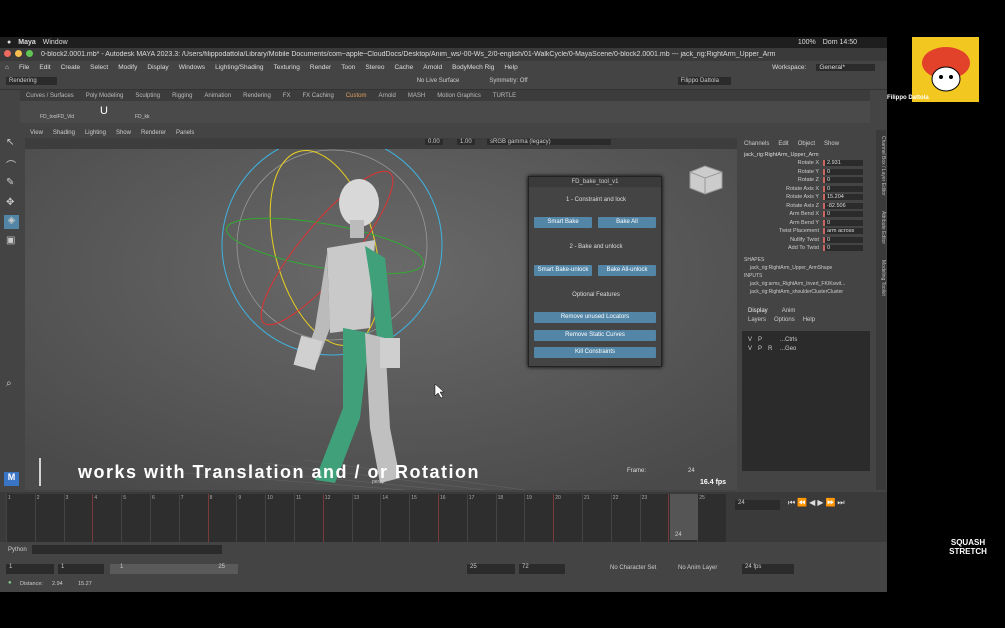  What do you see at coordinates (633, 568) in the screenshot?
I see `character-set-dropdown: No Character Set` at bounding box center [633, 568].